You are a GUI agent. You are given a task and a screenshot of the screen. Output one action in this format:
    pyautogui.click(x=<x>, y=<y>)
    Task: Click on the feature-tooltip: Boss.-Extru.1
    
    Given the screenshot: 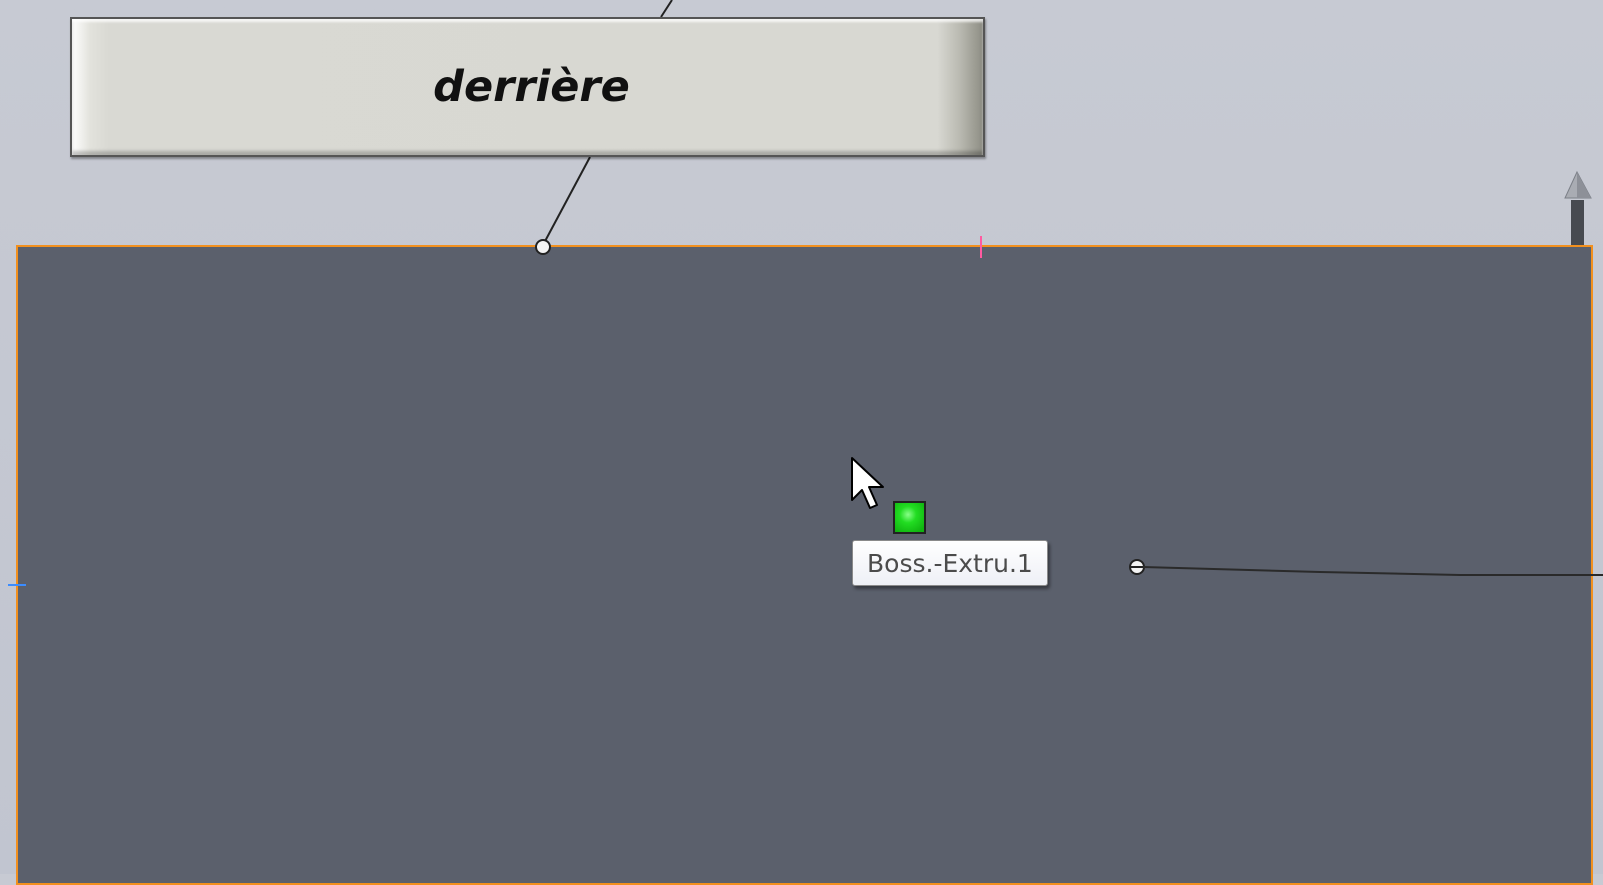 What is the action you would take?
    pyautogui.click(x=950, y=563)
    